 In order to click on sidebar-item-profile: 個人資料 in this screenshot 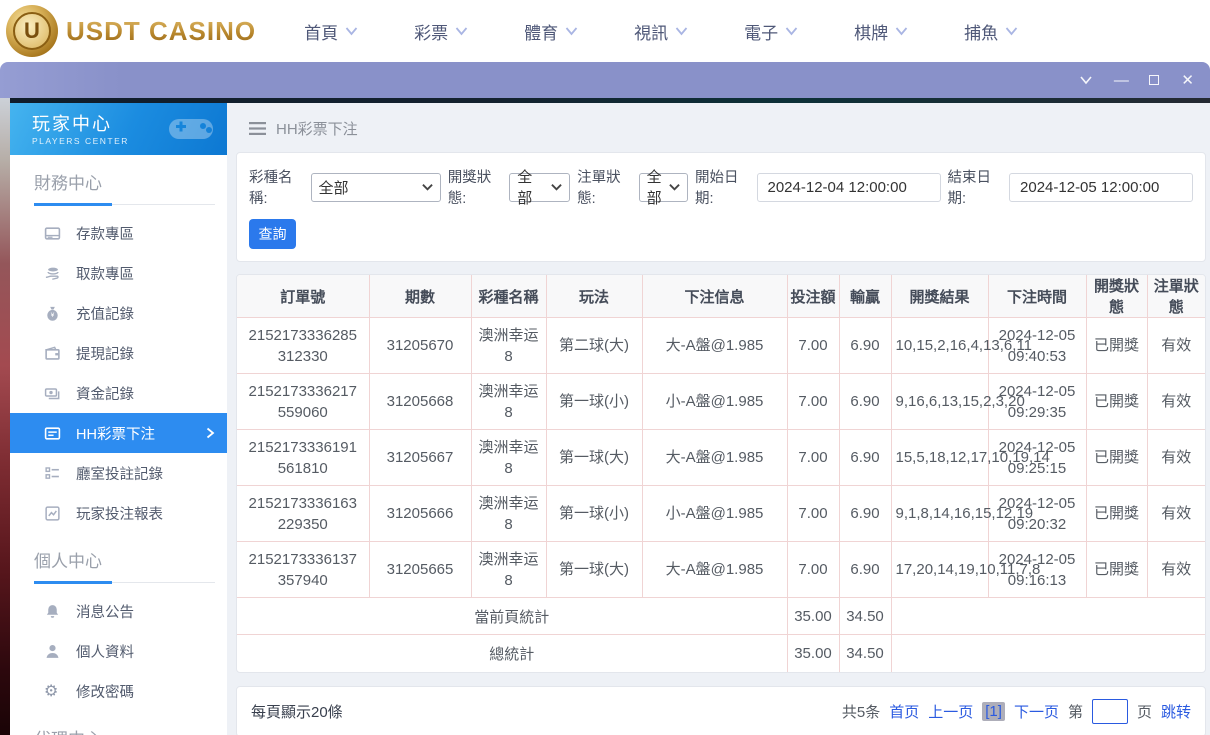, I will do `click(118, 651)`.